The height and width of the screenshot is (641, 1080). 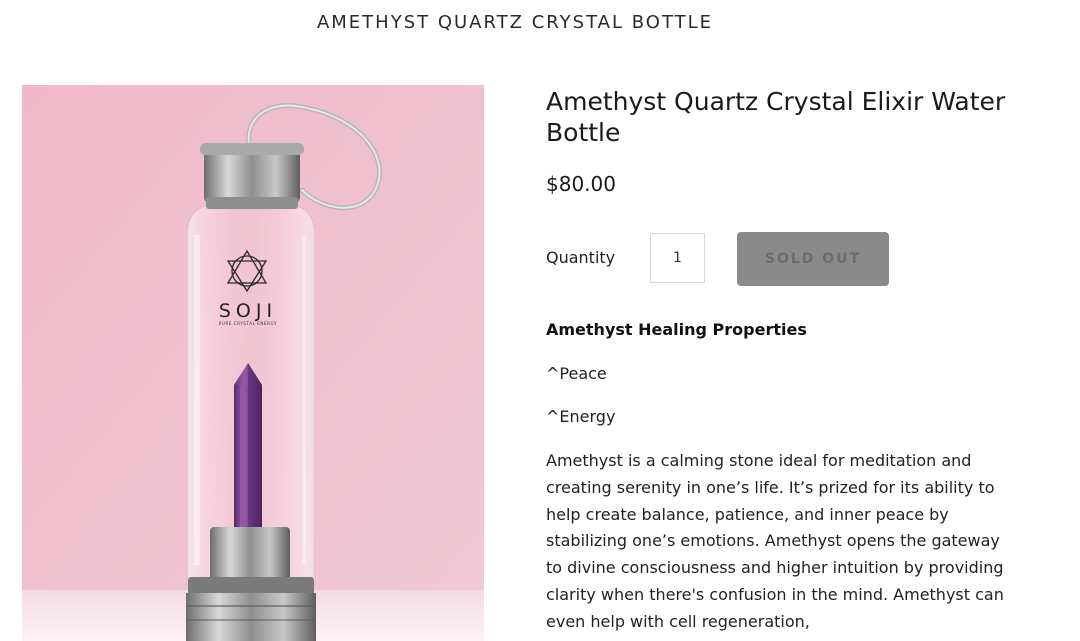 What do you see at coordinates (677, 258) in the screenshot?
I see `quantity-input` at bounding box center [677, 258].